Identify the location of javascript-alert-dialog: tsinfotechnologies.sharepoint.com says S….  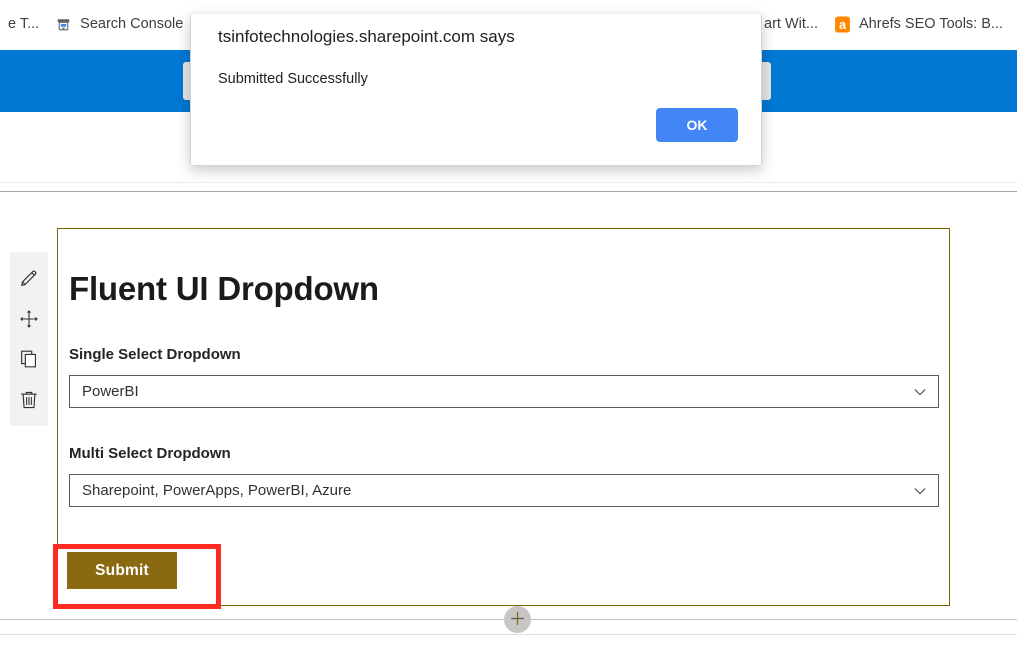
(476, 90).